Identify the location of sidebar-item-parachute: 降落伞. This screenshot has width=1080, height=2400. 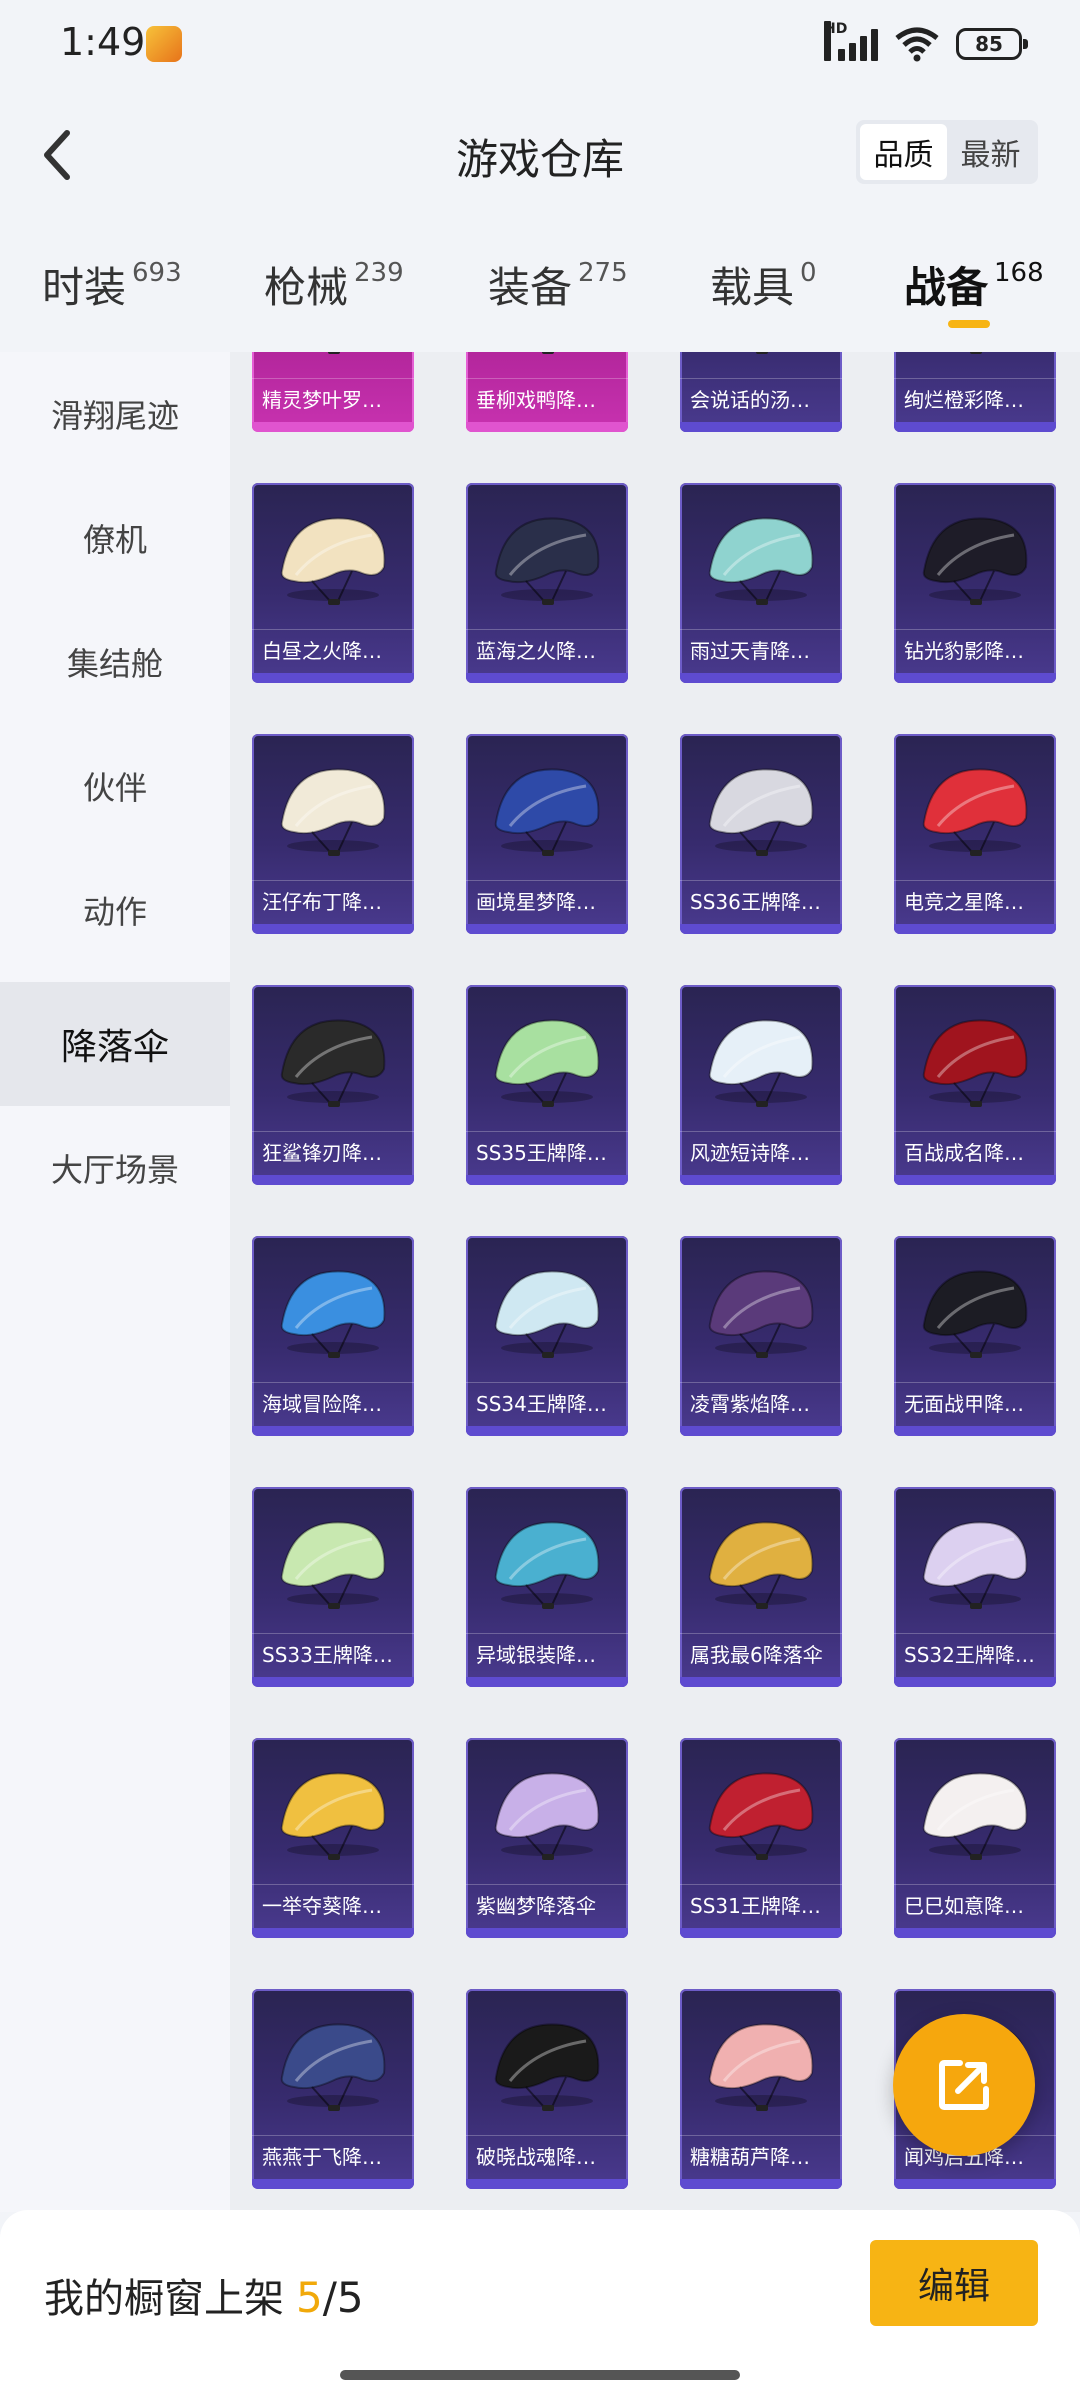
(115, 1044).